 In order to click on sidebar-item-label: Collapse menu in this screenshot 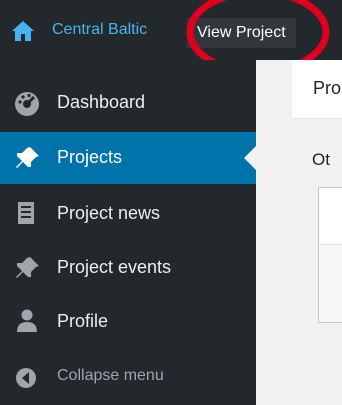, I will do `click(110, 375)`.